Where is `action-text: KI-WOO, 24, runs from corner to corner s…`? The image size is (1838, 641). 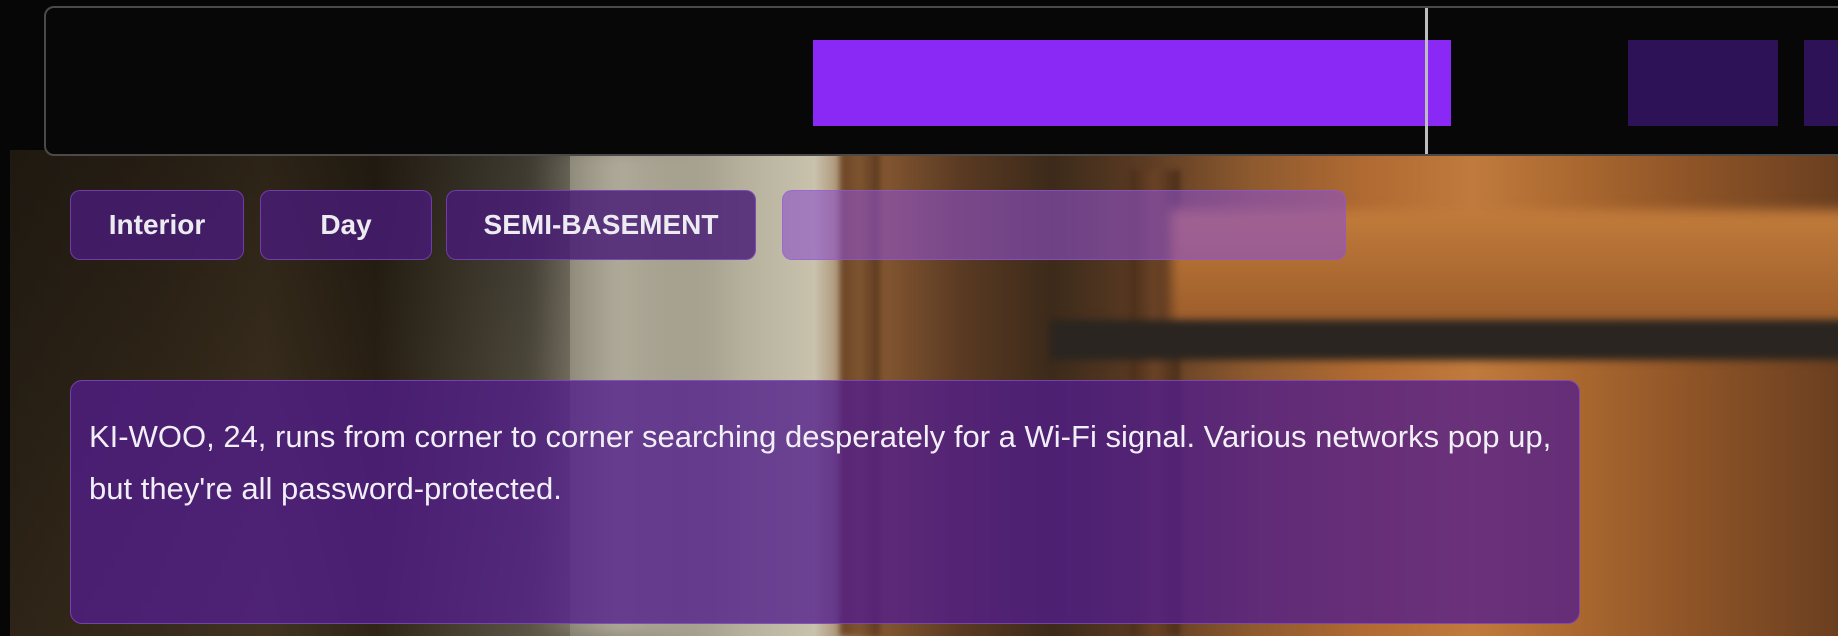
action-text: KI-WOO, 24, runs from corner to corner s… is located at coordinates (820, 462).